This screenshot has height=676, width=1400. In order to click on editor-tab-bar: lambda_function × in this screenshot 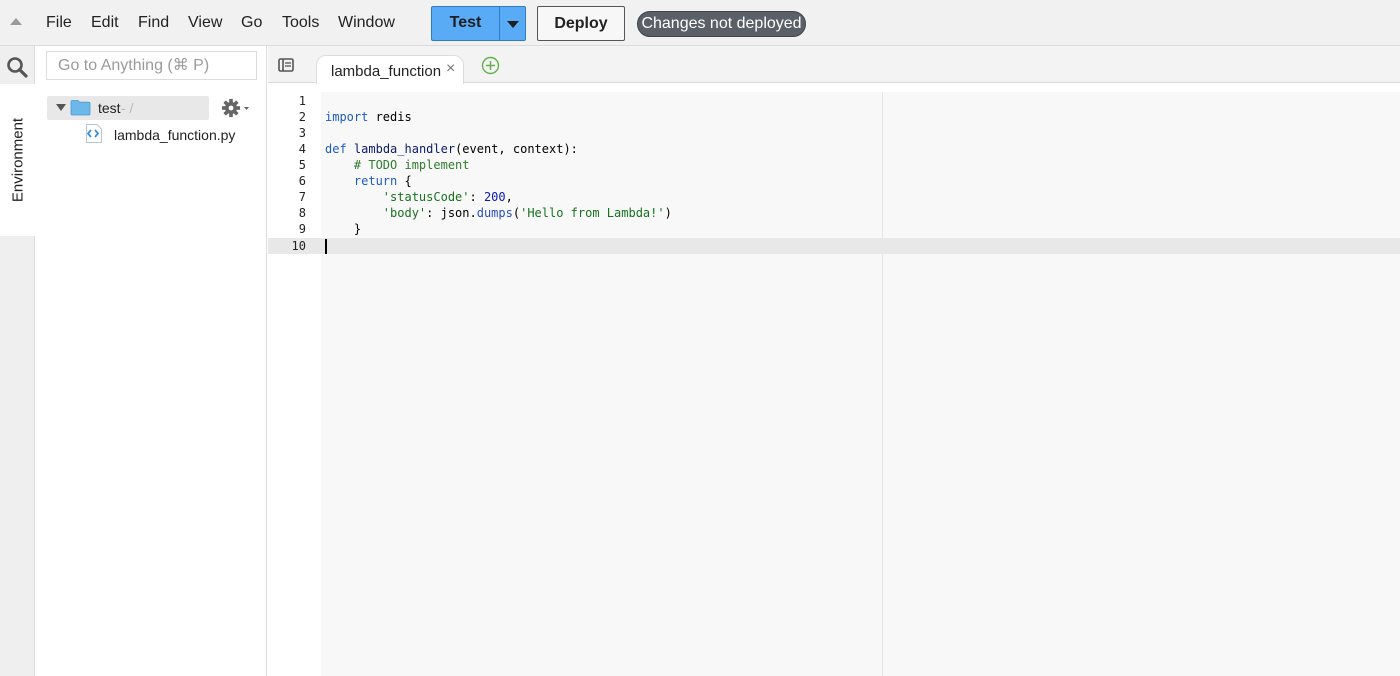, I will do `click(834, 65)`.